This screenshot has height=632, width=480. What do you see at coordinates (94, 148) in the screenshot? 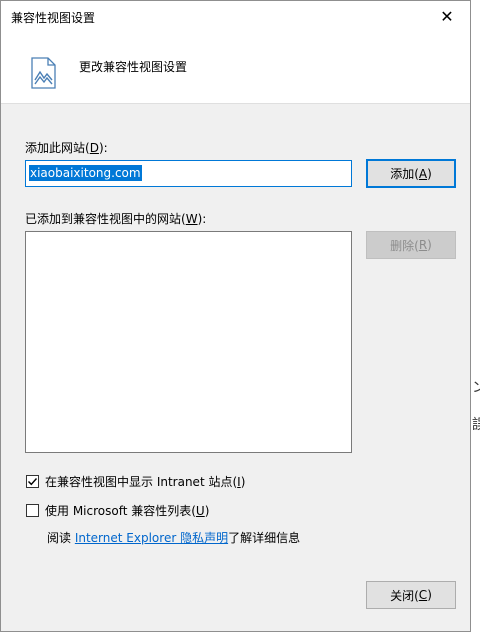
I see `add-site-label-accesskey: D` at bounding box center [94, 148].